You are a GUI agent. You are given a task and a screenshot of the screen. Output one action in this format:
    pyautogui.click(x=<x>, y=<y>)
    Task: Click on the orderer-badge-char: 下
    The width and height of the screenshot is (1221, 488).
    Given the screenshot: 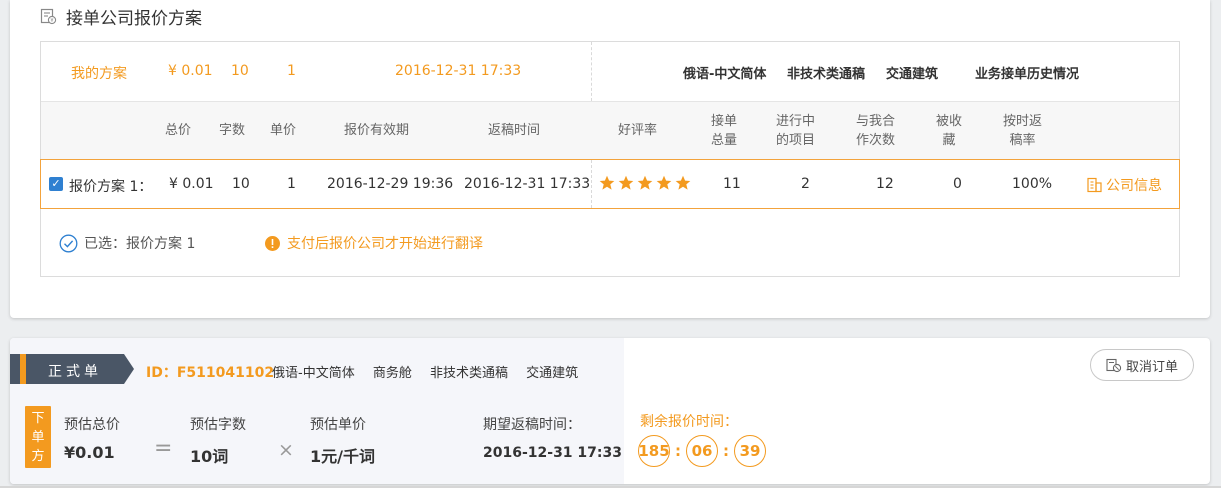 What is the action you would take?
    pyautogui.click(x=38, y=418)
    